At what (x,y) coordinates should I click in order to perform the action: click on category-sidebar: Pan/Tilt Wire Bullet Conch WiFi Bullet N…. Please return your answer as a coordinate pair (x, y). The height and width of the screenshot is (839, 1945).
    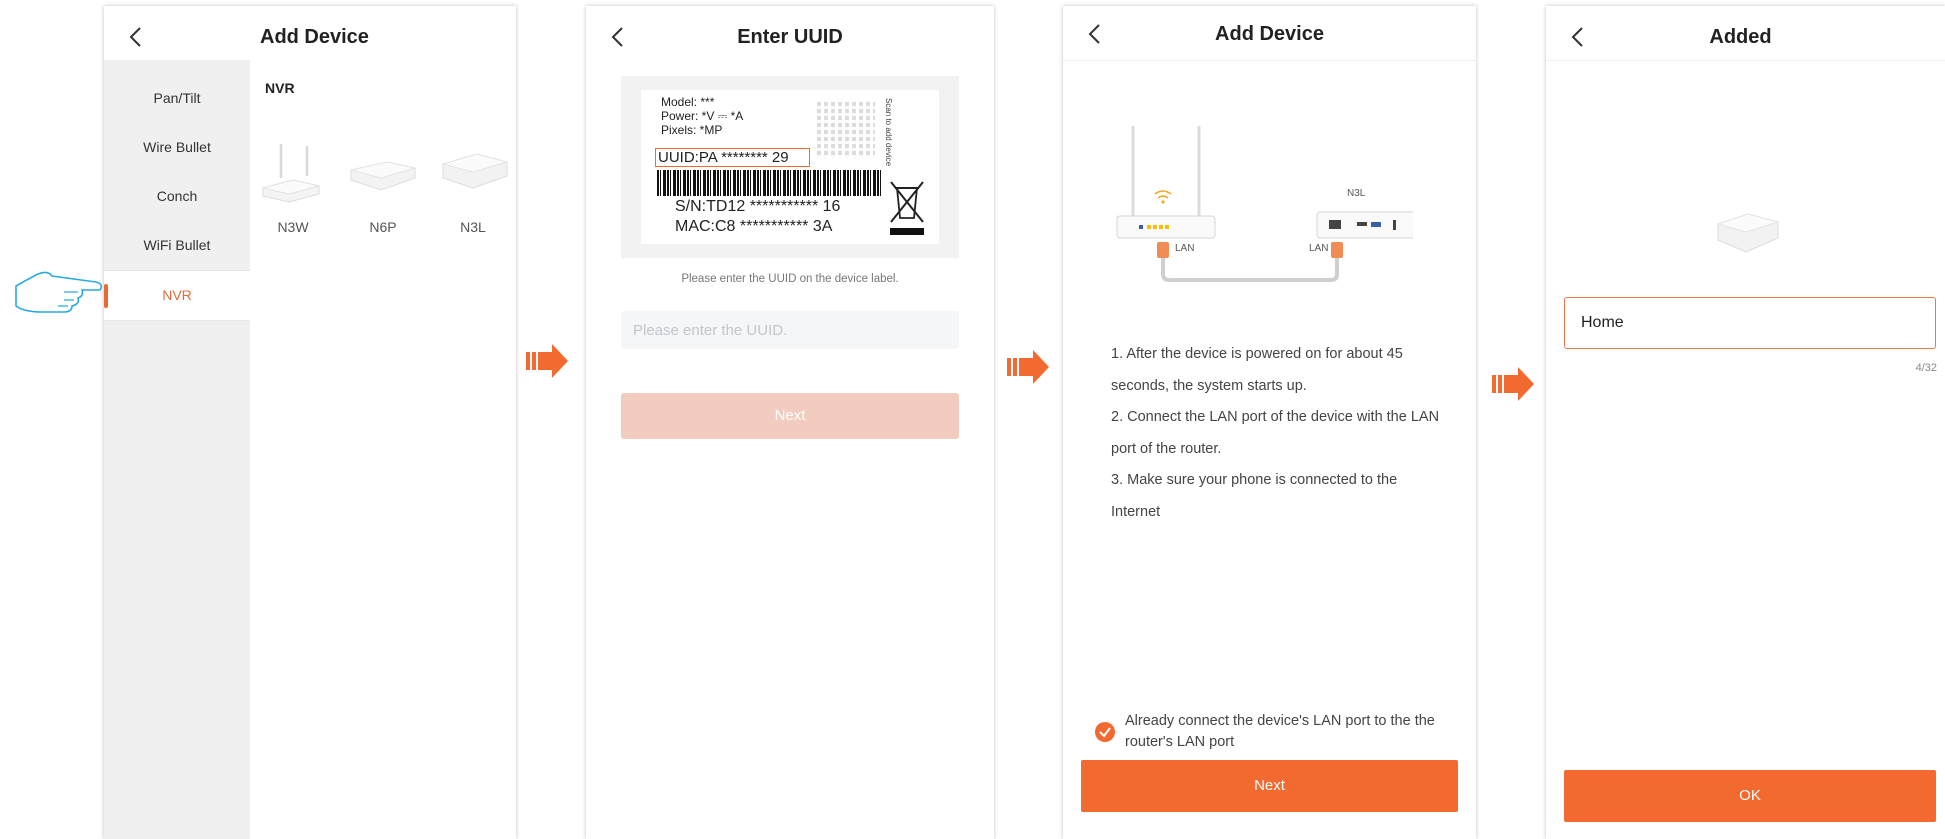
    Looking at the image, I should click on (177, 449).